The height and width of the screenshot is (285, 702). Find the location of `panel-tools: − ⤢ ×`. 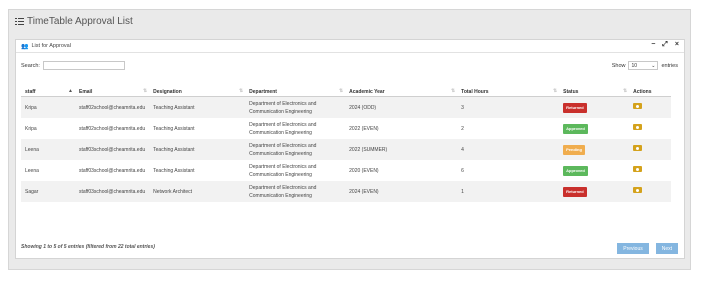

panel-tools: − ⤢ × is located at coordinates (665, 45).